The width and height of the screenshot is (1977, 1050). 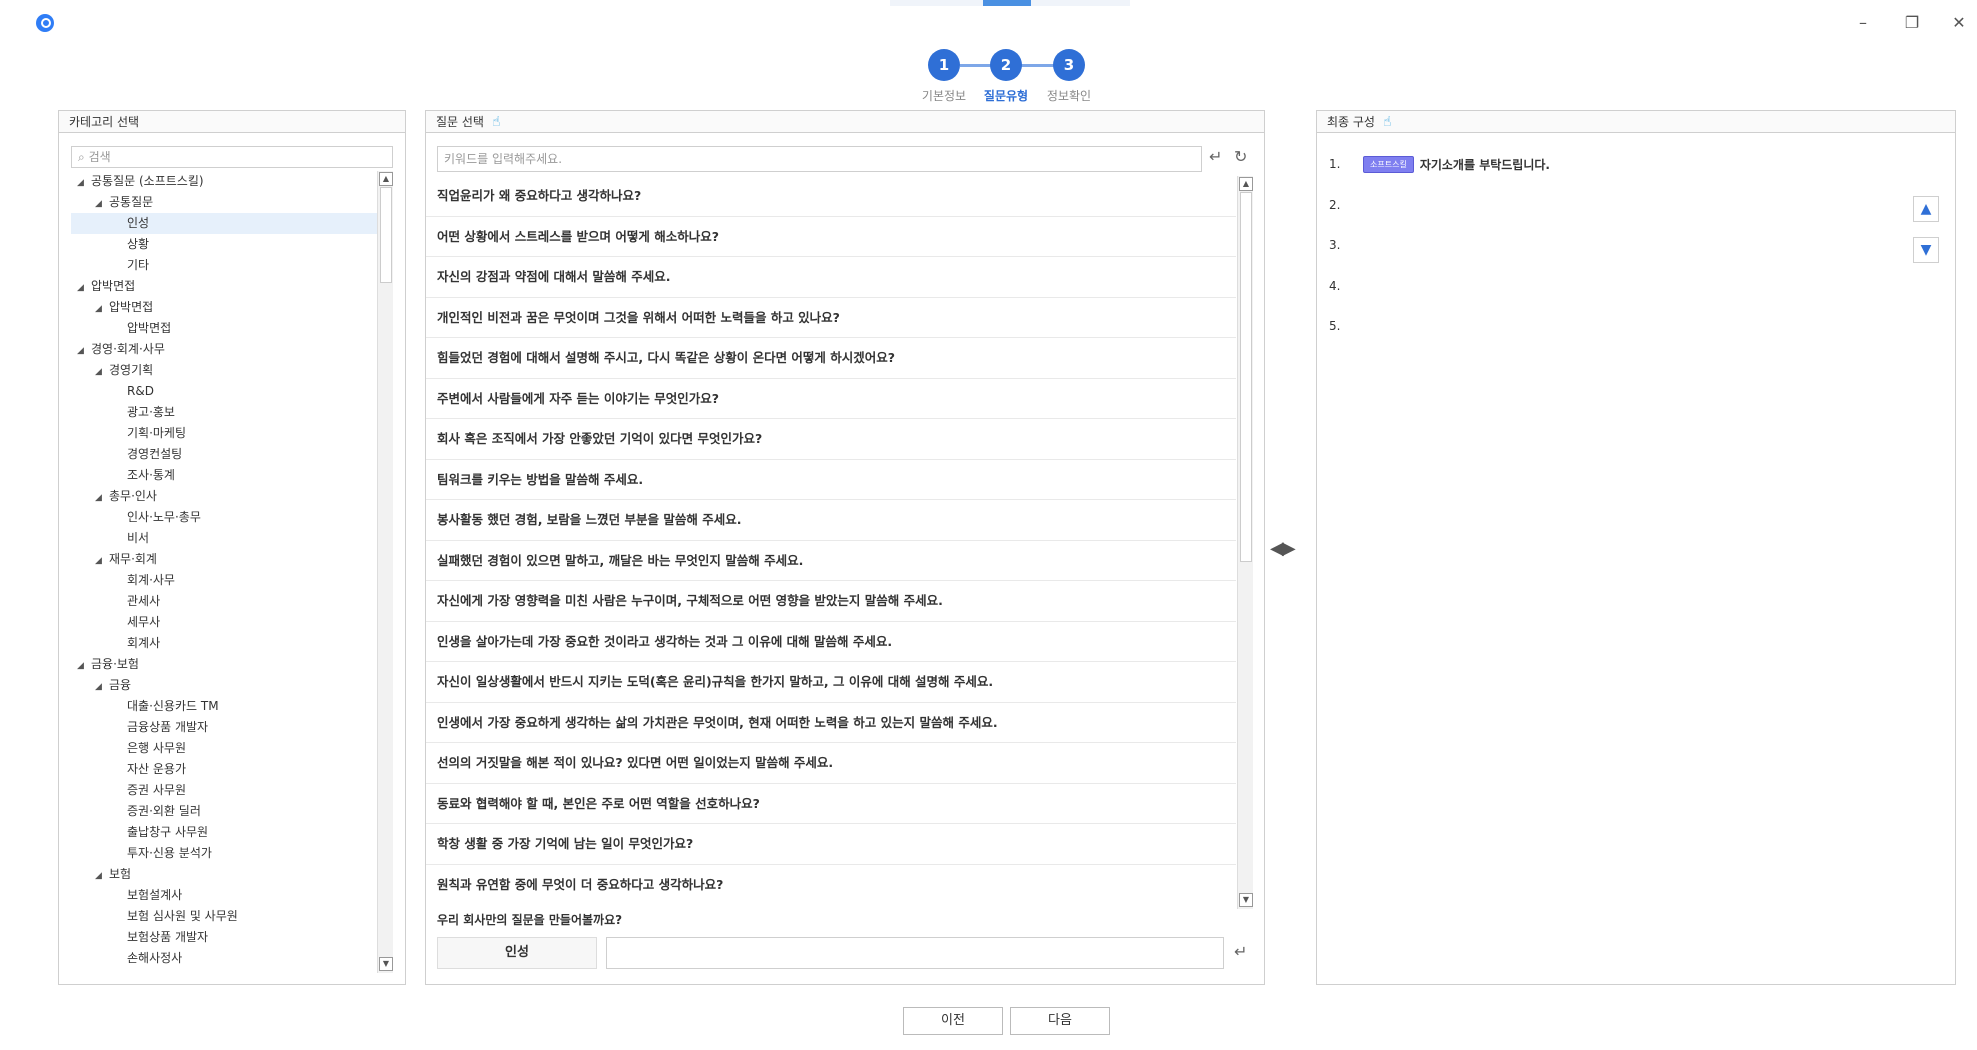 I want to click on tree-item: 증권·외환 딜러, so click(x=224, y=811).